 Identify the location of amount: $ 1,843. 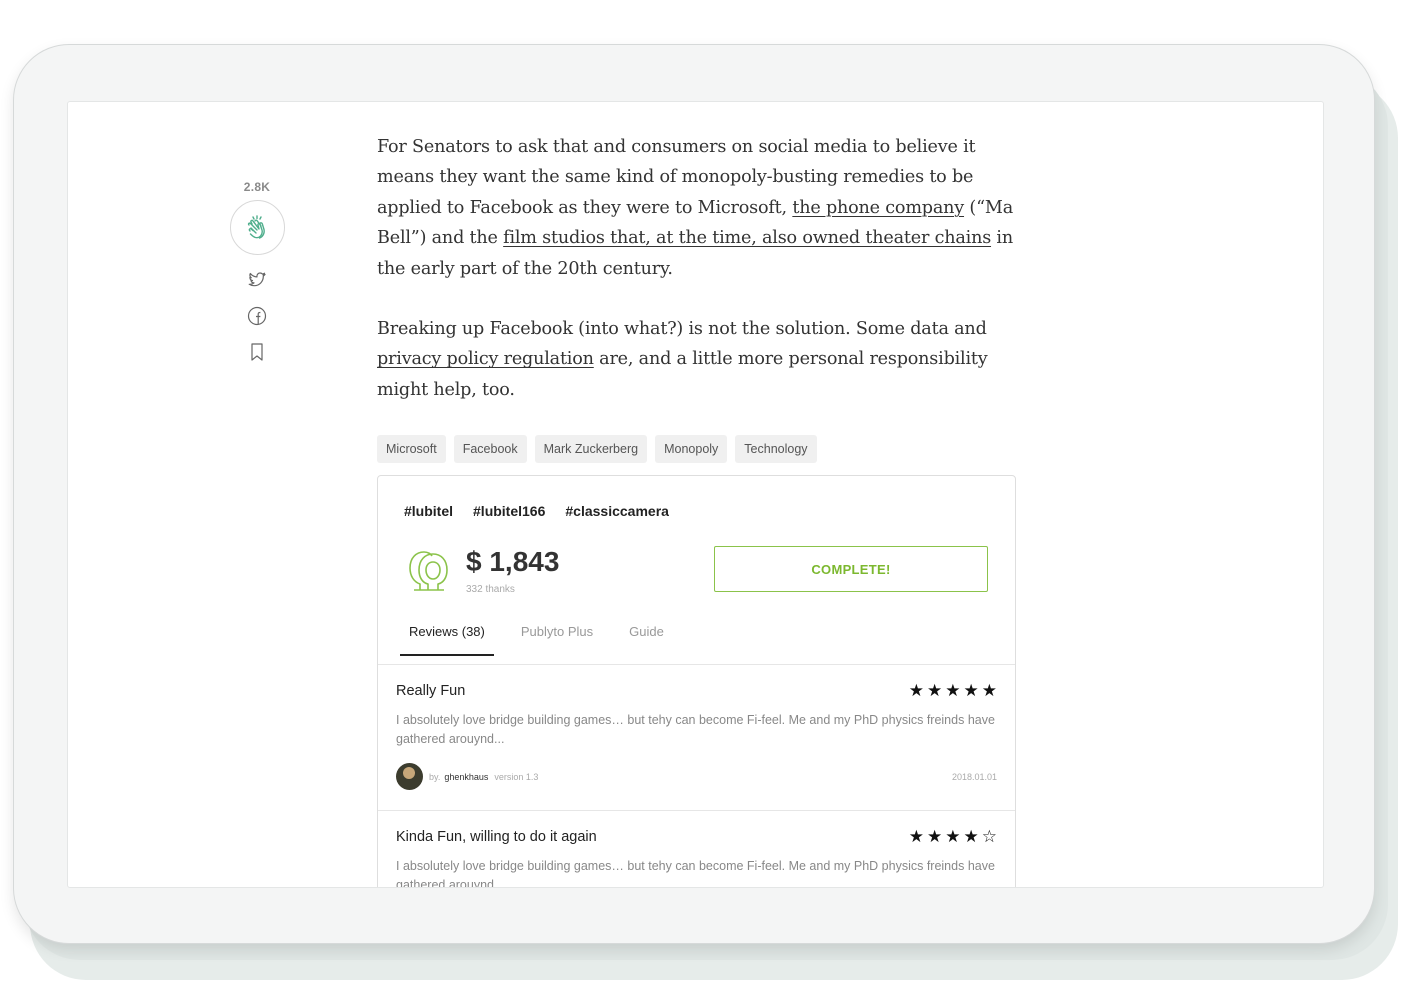
(513, 561).